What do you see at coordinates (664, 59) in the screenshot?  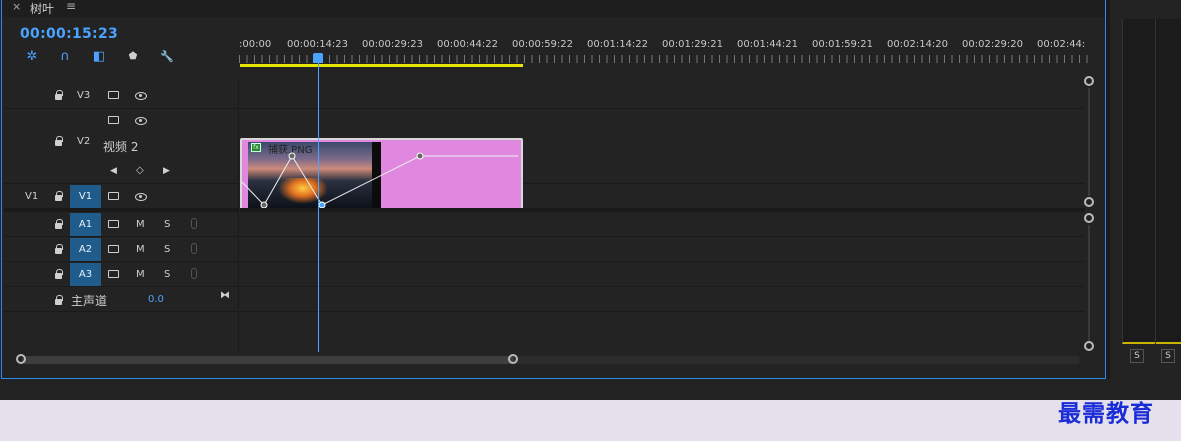 I see `ruler-ticks` at bounding box center [664, 59].